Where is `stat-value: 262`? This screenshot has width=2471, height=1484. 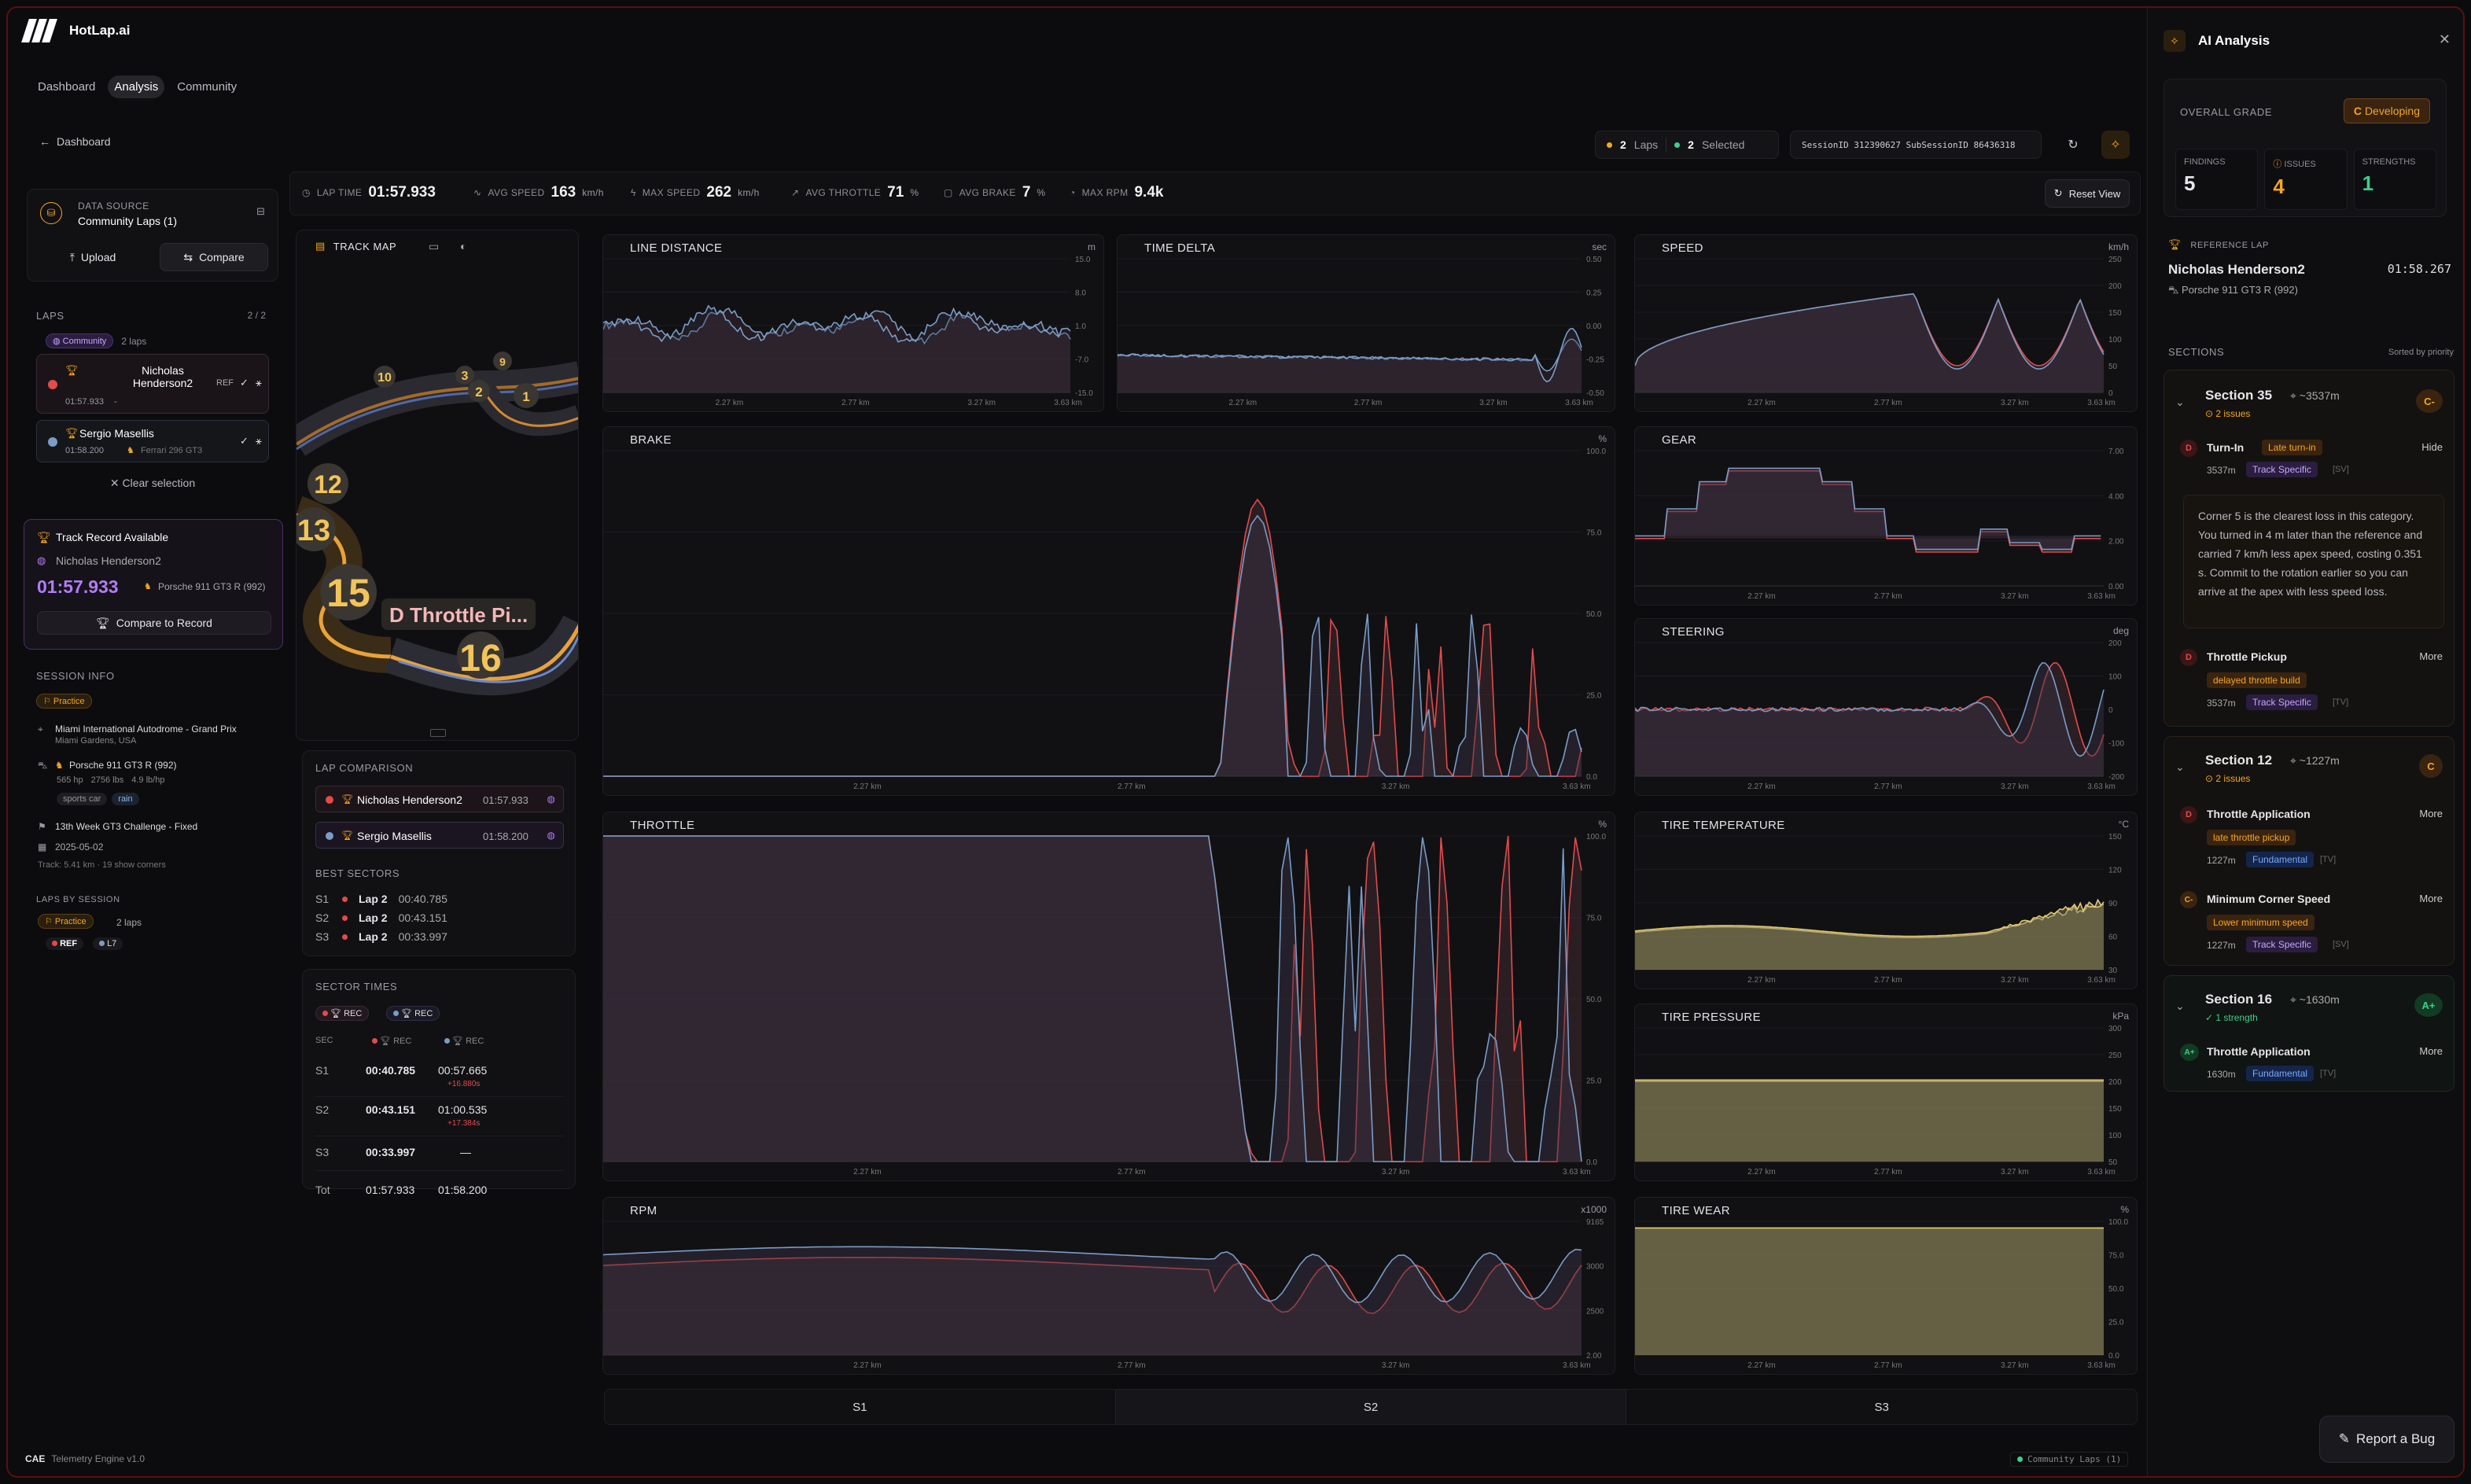 stat-value: 262 is located at coordinates (719, 192).